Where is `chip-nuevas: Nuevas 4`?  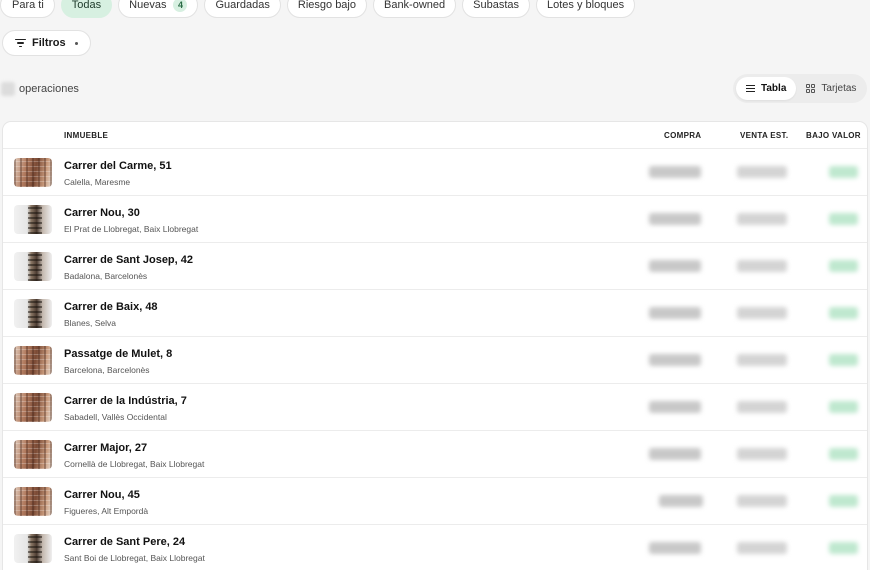 chip-nuevas: Nuevas 4 is located at coordinates (158, 9).